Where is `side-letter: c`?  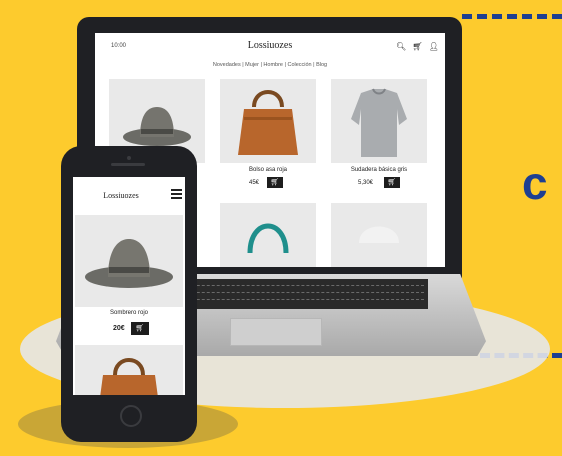
side-letter: c is located at coordinates (535, 183).